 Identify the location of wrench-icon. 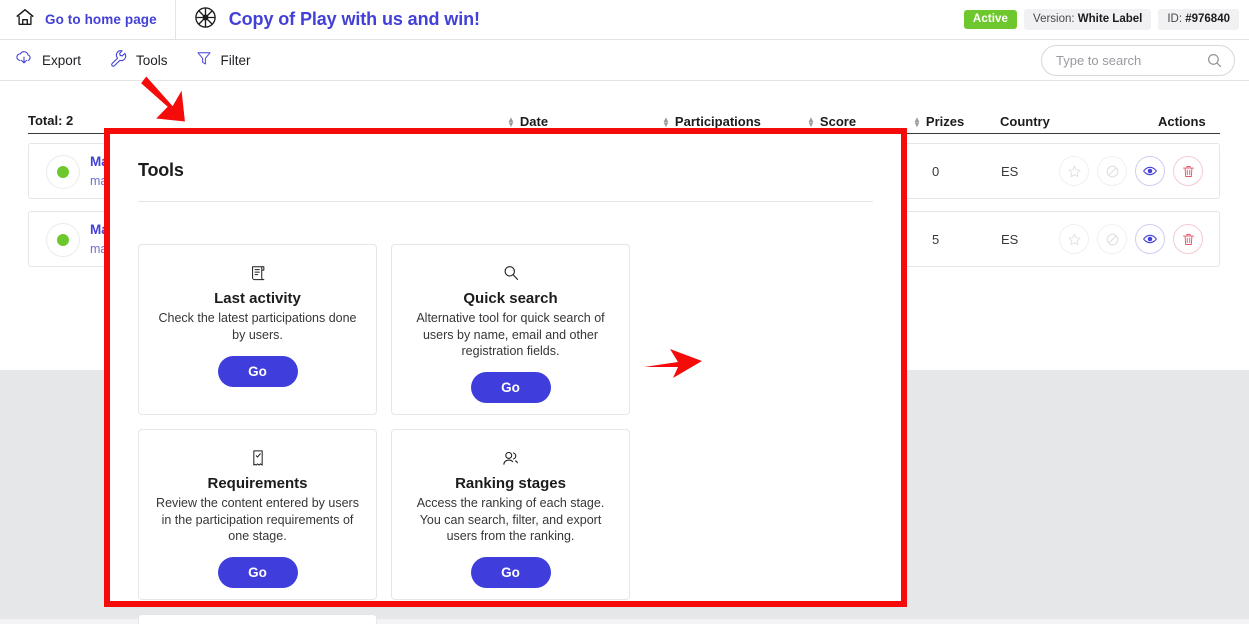
(118, 60).